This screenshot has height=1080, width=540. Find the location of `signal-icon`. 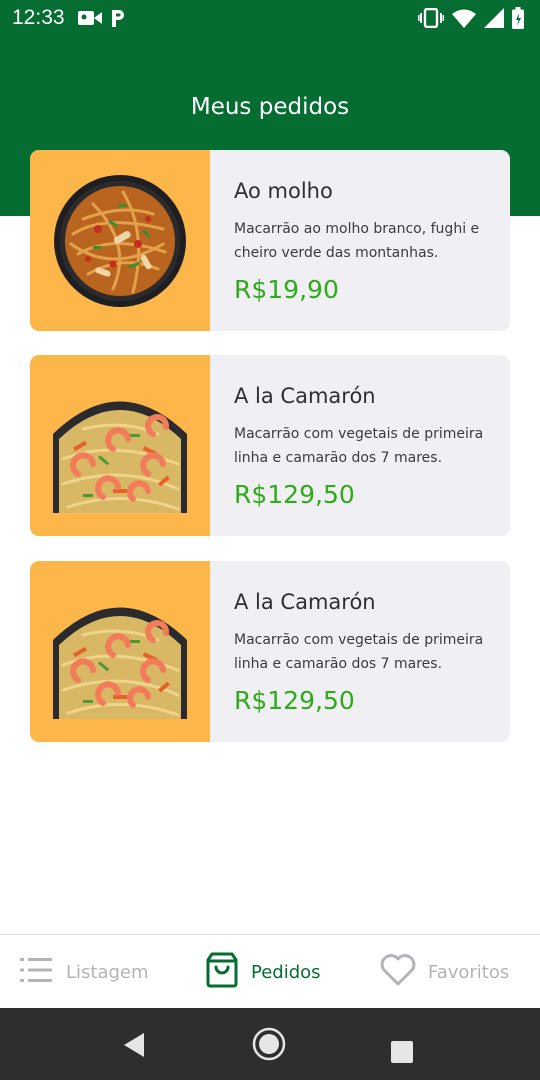

signal-icon is located at coordinates (494, 20).